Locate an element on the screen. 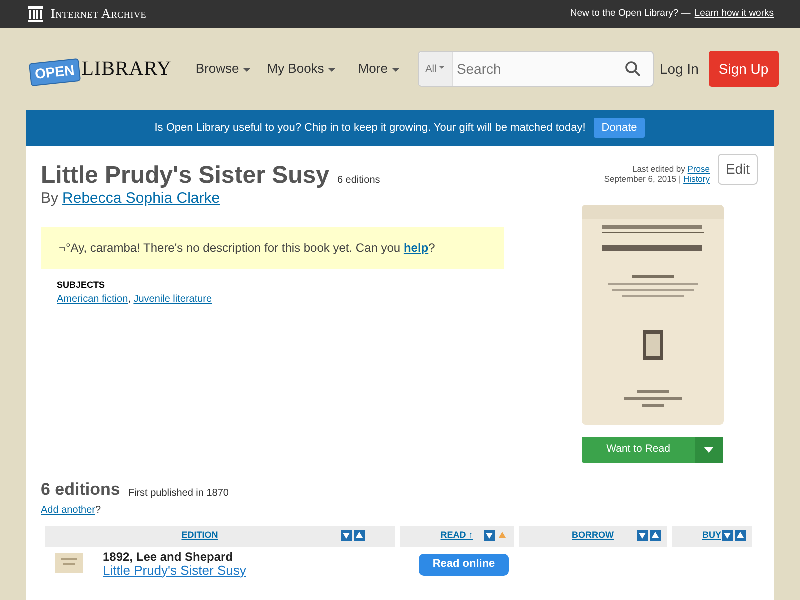 The image size is (800, 600). signup-button: Sign Up is located at coordinates (743, 69).